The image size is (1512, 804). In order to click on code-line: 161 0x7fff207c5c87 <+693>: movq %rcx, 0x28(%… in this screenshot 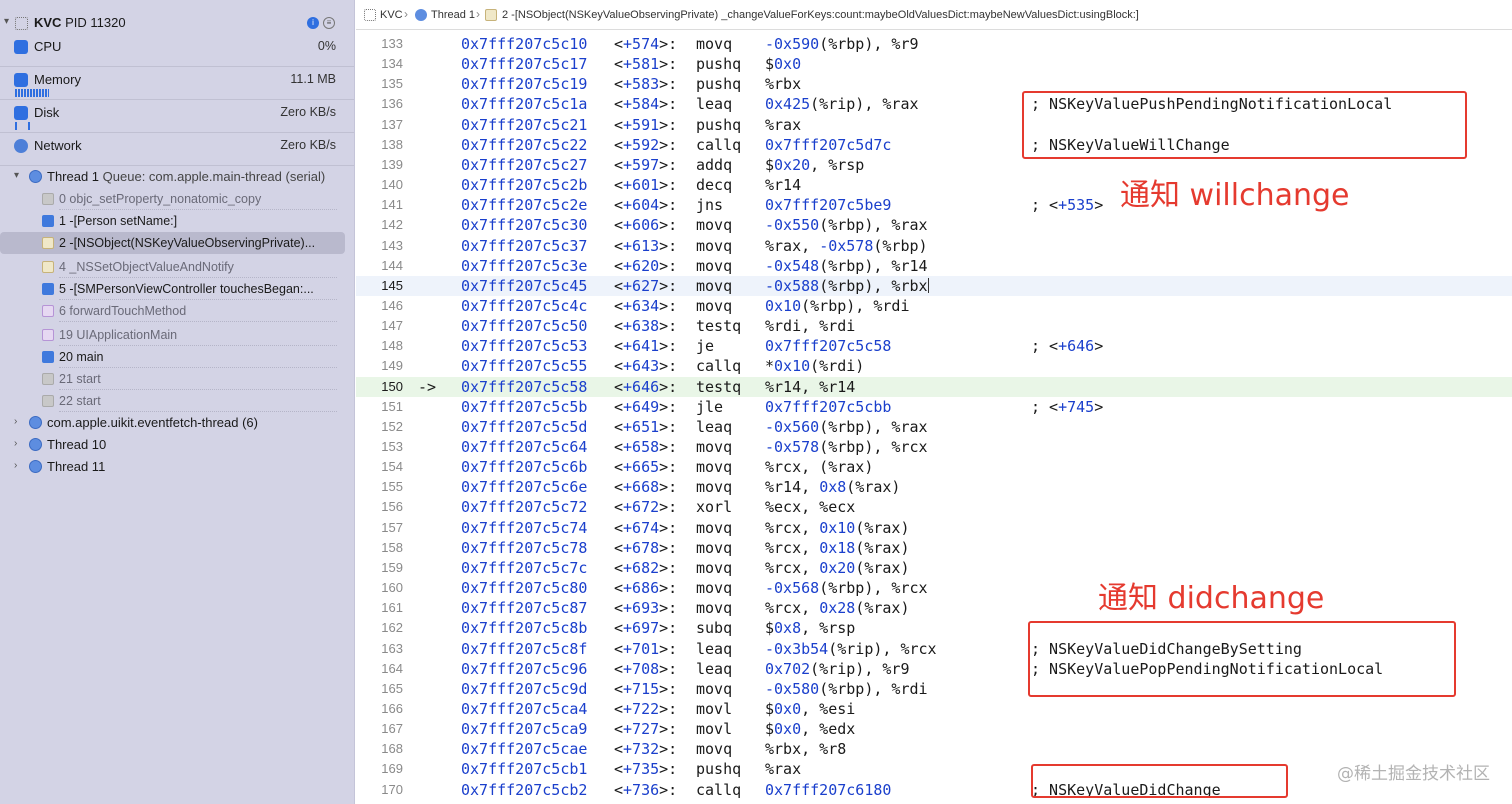, I will do `click(934, 608)`.